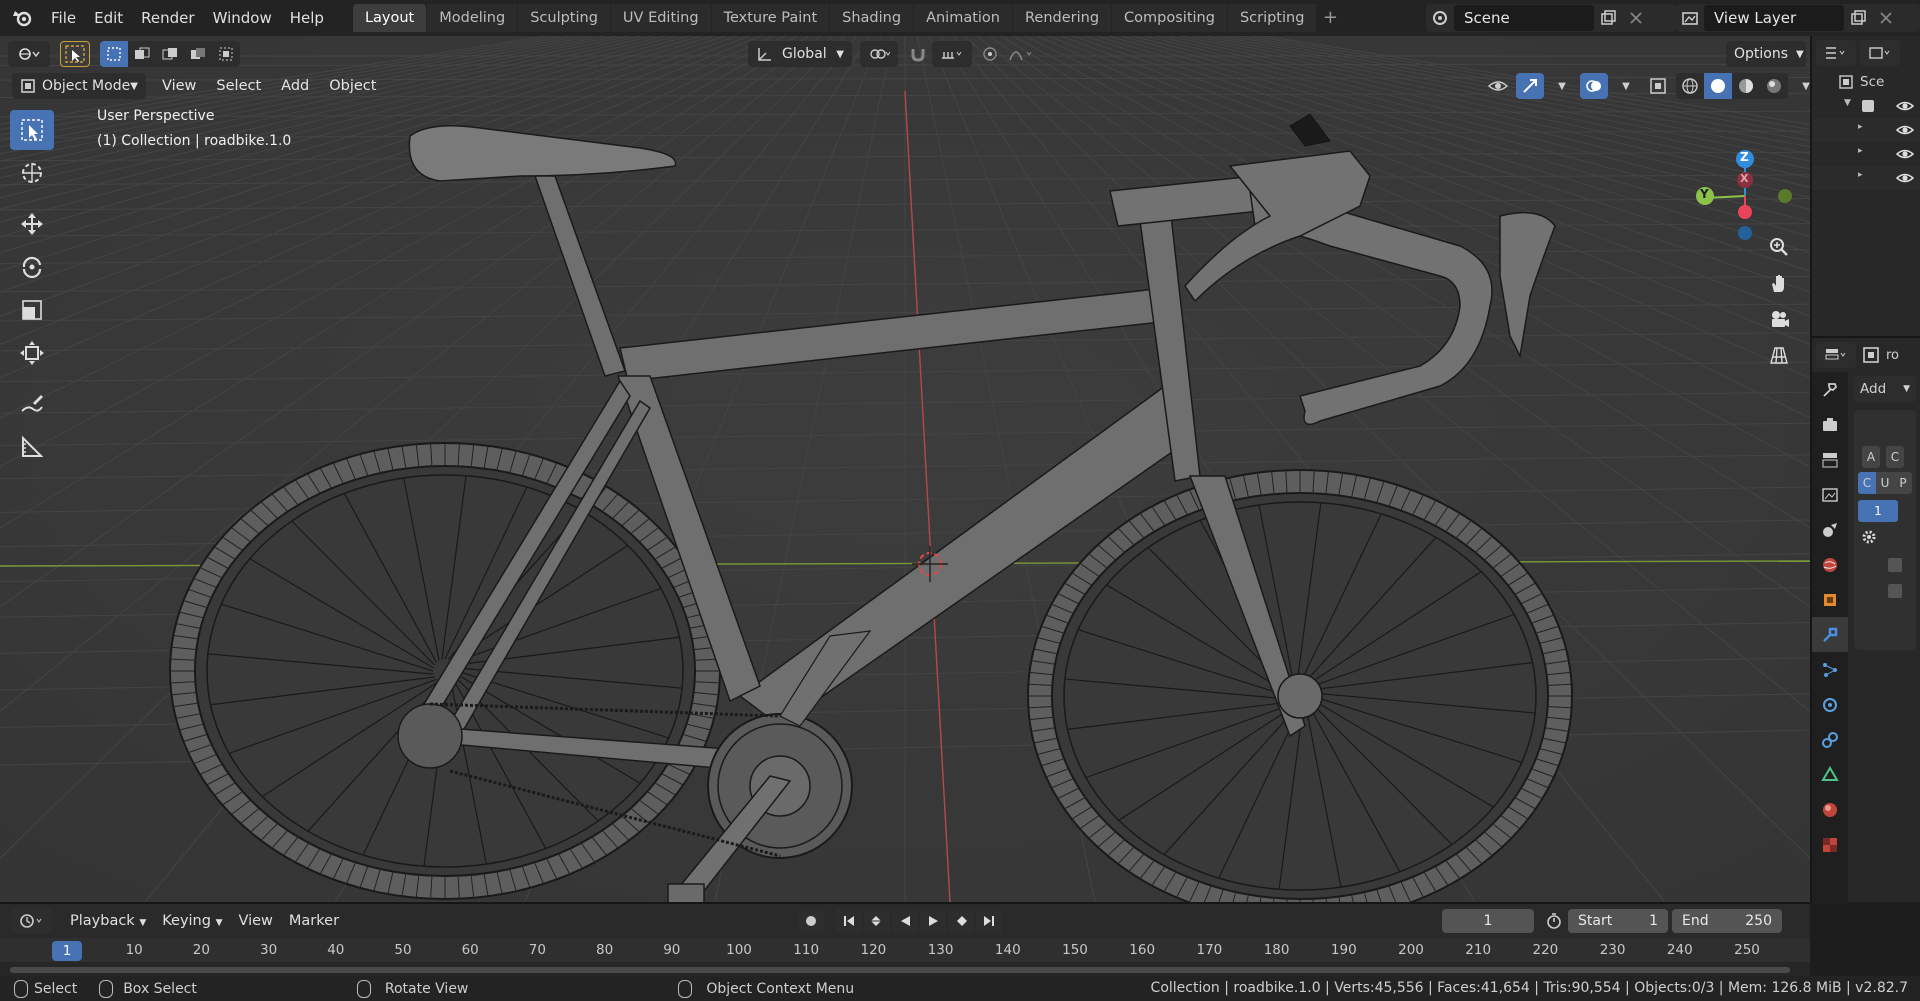  I want to click on delete-scene-icon, so click(1636, 18).